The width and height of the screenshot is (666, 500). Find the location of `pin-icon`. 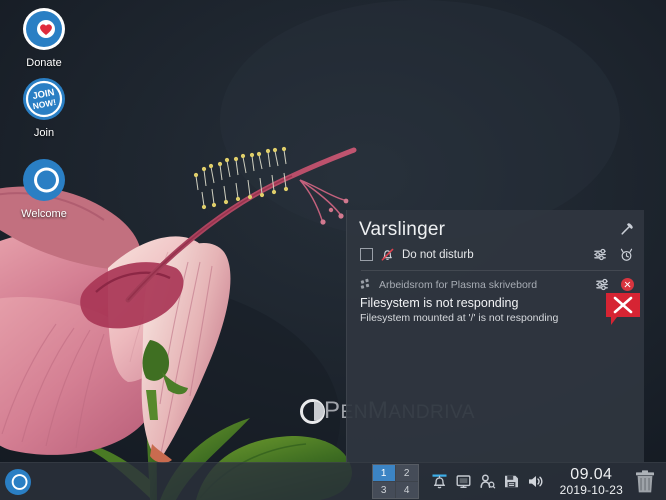

pin-icon is located at coordinates (627, 229).